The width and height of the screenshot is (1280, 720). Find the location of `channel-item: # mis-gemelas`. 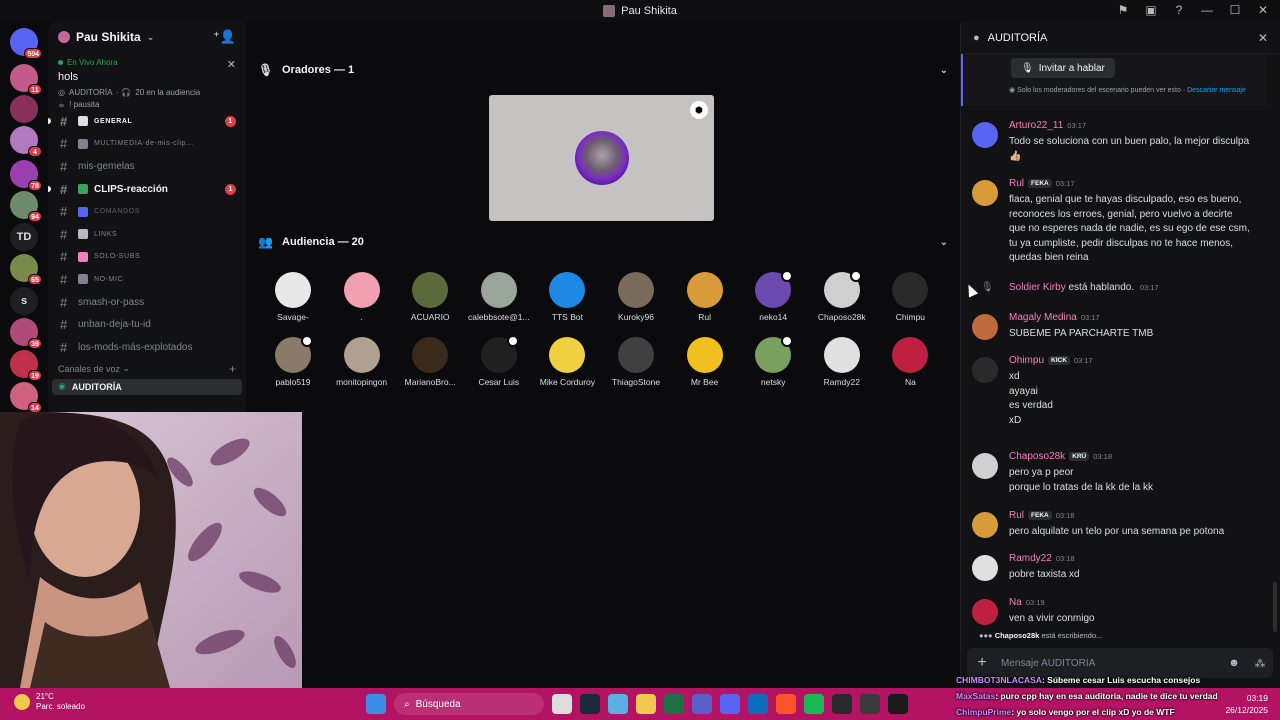

channel-item: # mis-gemelas is located at coordinates (147, 166).